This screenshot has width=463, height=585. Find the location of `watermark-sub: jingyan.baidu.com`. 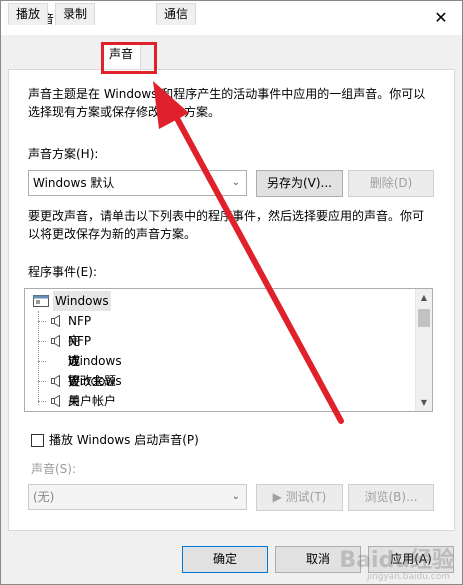

watermark-sub: jingyan.baidu.com is located at coordinates (408, 577).